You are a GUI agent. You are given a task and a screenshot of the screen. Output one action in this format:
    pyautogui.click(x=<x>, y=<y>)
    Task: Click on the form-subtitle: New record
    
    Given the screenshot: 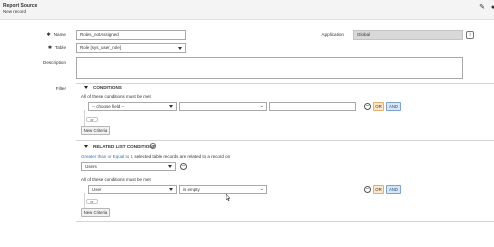 What is the action you would take?
    pyautogui.click(x=15, y=11)
    